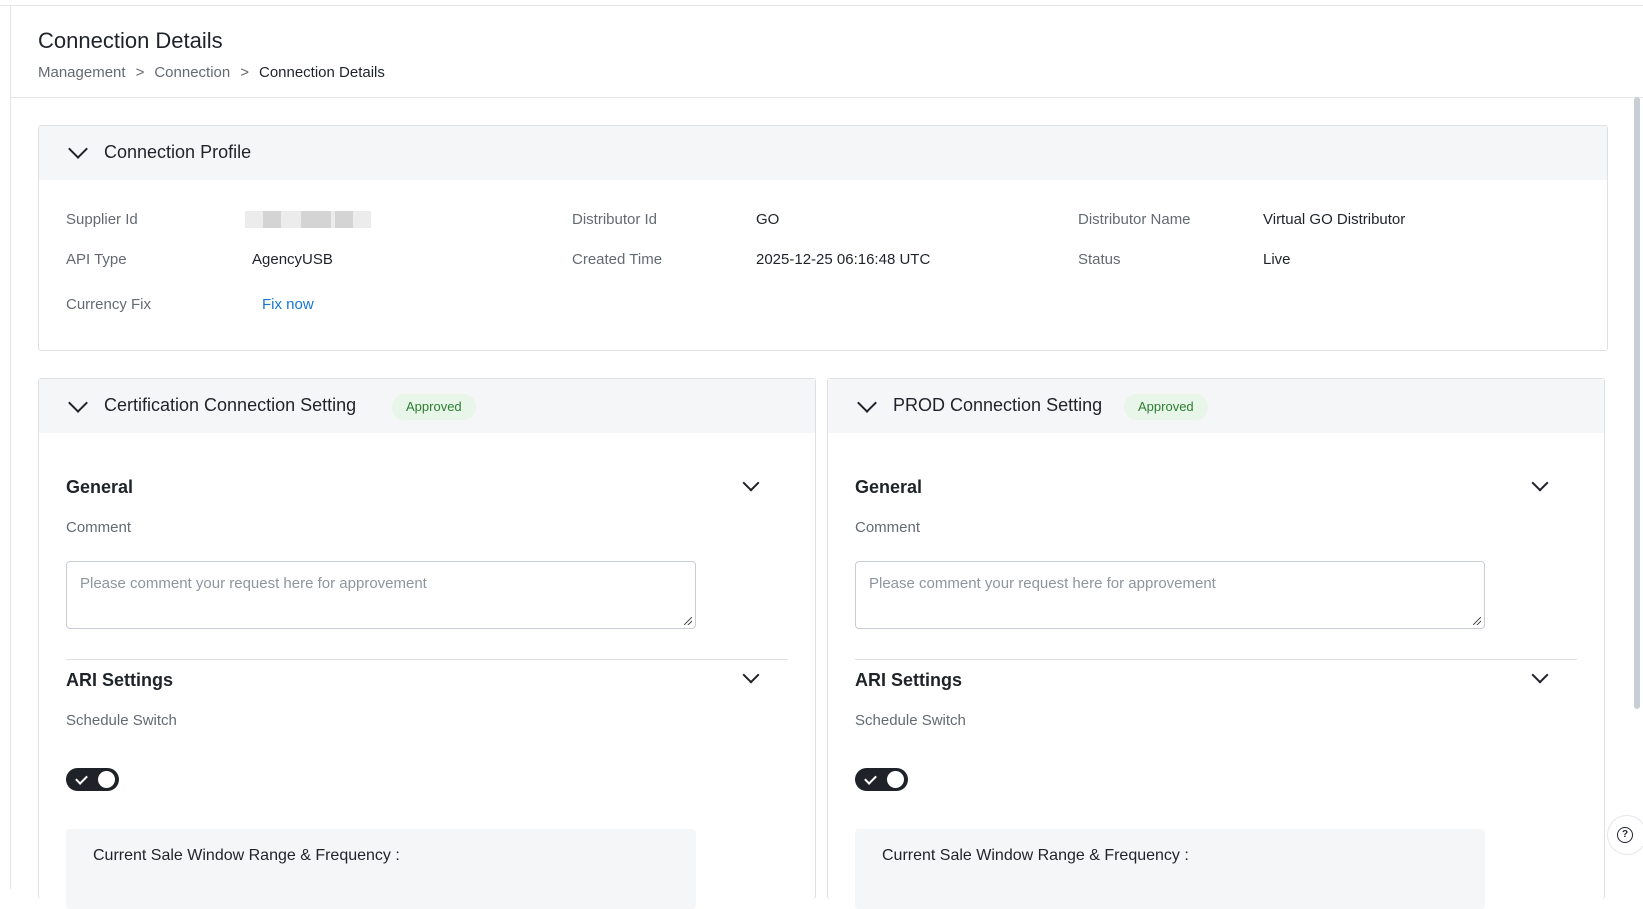 This screenshot has height=909, width=1643. Describe the element at coordinates (130, 40) in the screenshot. I see `page-title: Connection Details` at that location.